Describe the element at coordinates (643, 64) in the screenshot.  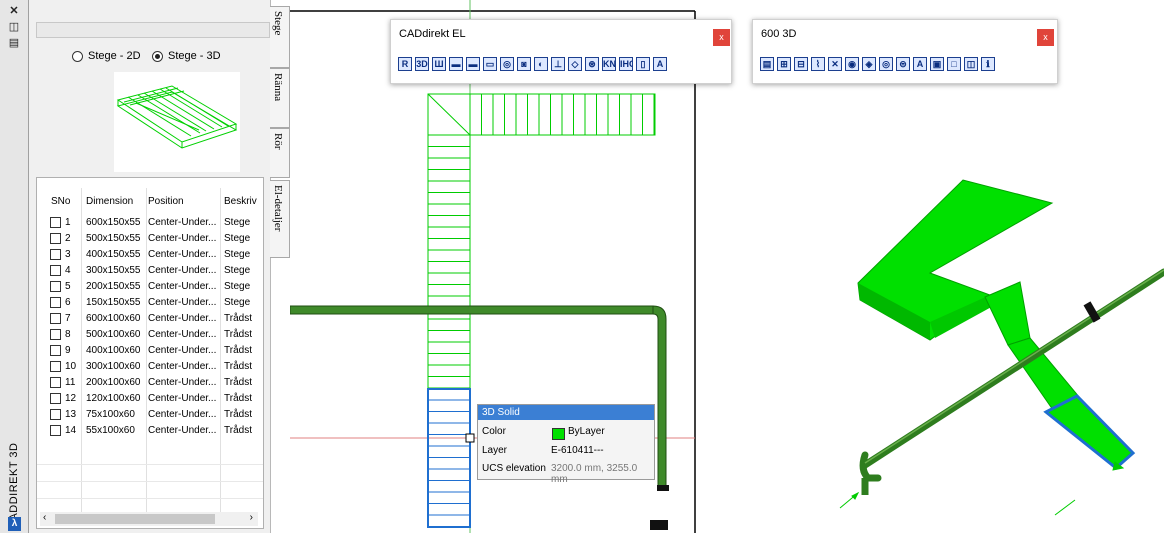
I see `el-tool-icon-15: ▯` at that location.